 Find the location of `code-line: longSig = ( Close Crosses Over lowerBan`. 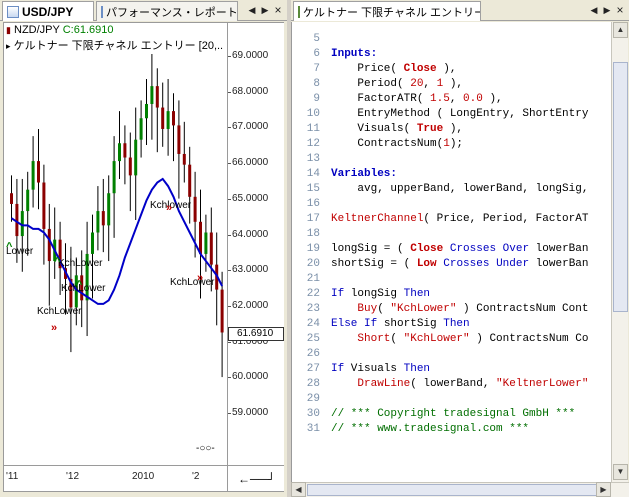

code-line: longSig = ( Close Crosses Over lowerBan is located at coordinates (460, 249).